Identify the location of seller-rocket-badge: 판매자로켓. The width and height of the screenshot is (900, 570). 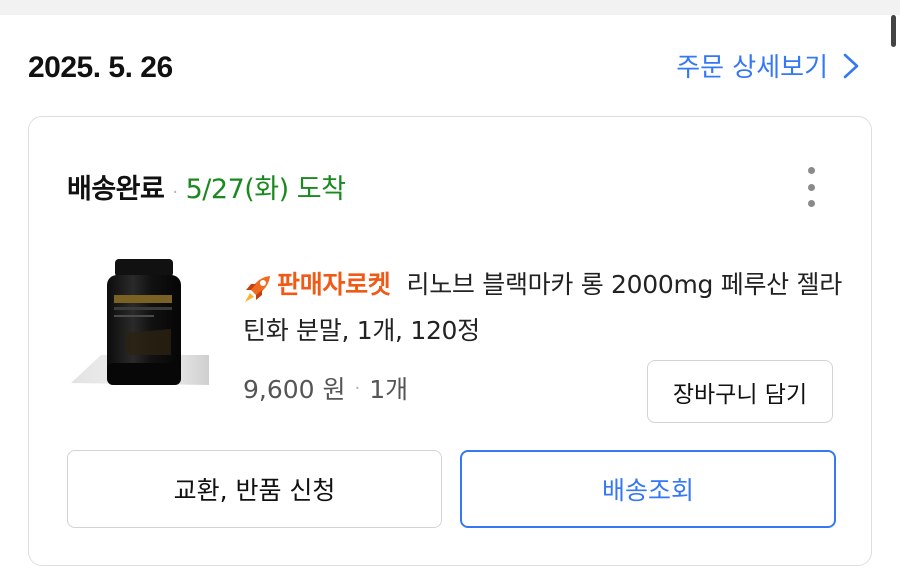
(317, 285).